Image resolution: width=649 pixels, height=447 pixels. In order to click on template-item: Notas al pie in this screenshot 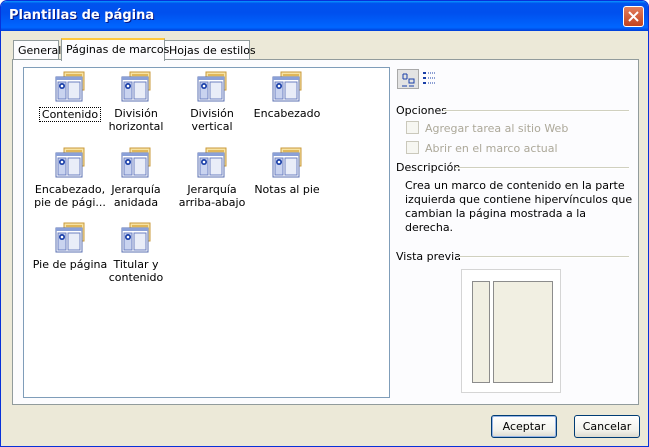, I will do `click(287, 171)`.